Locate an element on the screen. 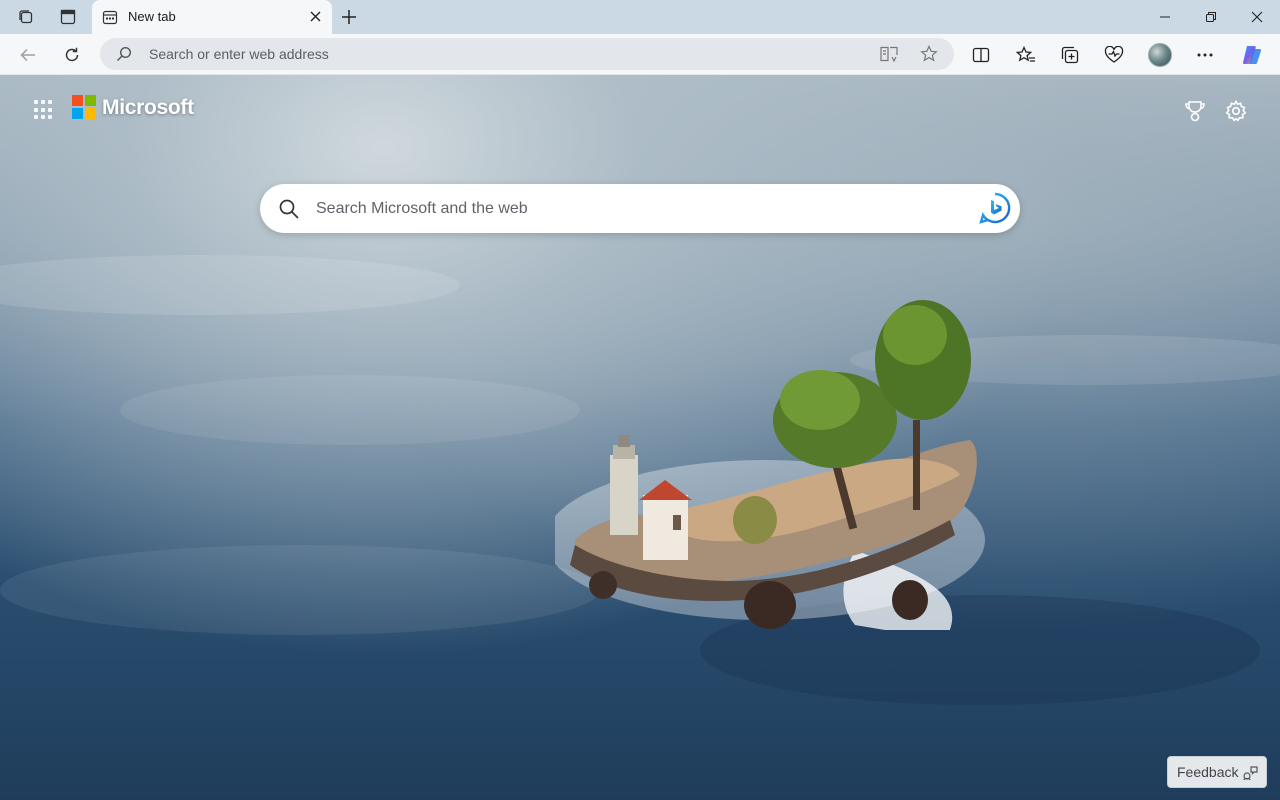  more-button is located at coordinates (1205, 55).